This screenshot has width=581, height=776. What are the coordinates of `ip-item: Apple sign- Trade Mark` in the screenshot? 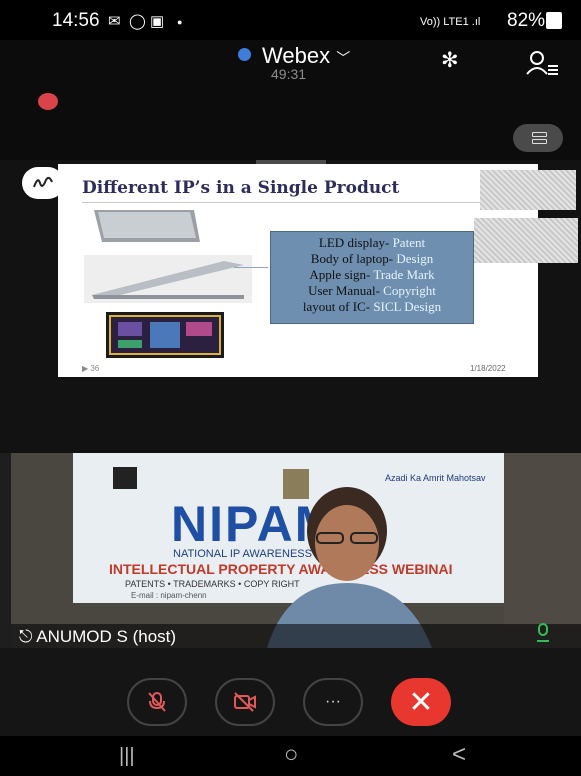 It's located at (372, 274).